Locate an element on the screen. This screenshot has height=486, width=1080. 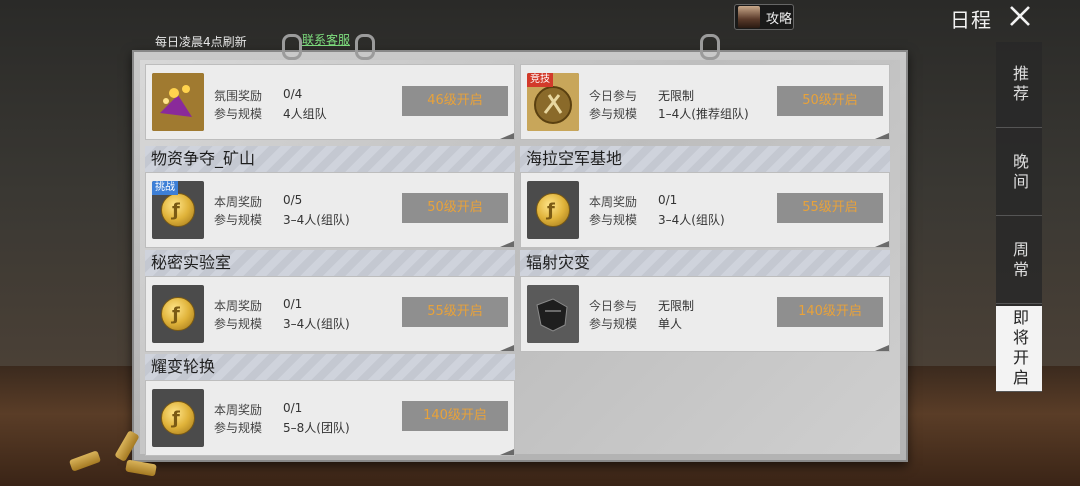
card-title: 物资争夺_矿山 is located at coordinates (330, 159).